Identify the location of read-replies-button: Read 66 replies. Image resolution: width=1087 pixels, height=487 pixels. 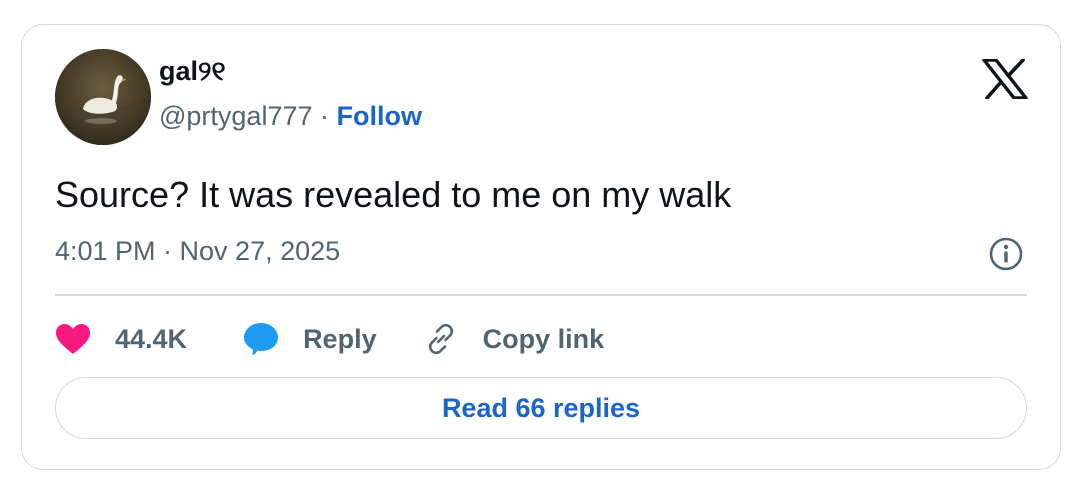
(541, 408).